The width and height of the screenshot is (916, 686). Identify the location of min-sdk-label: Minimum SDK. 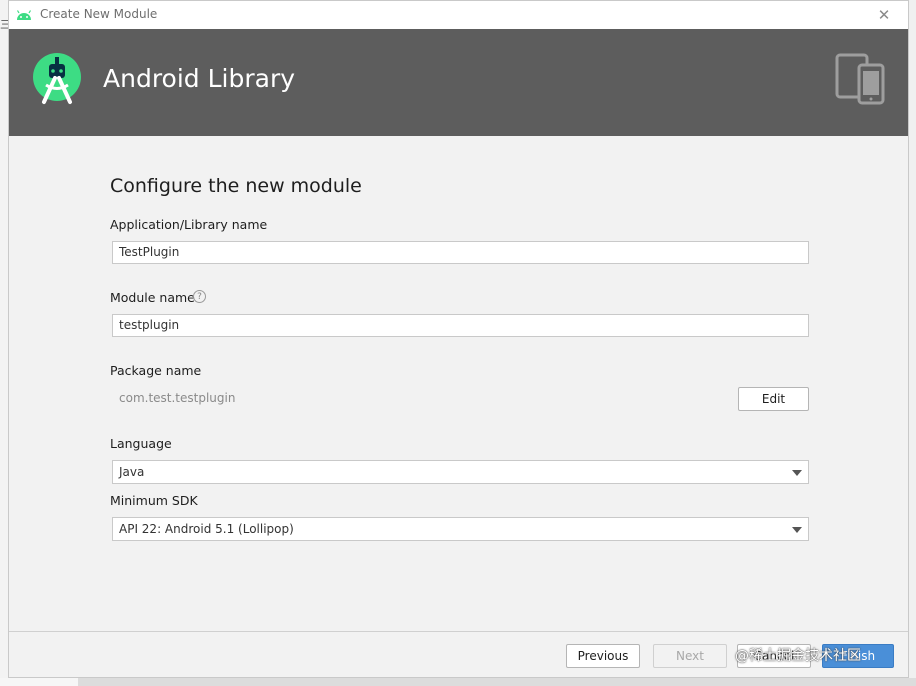
(154, 500).